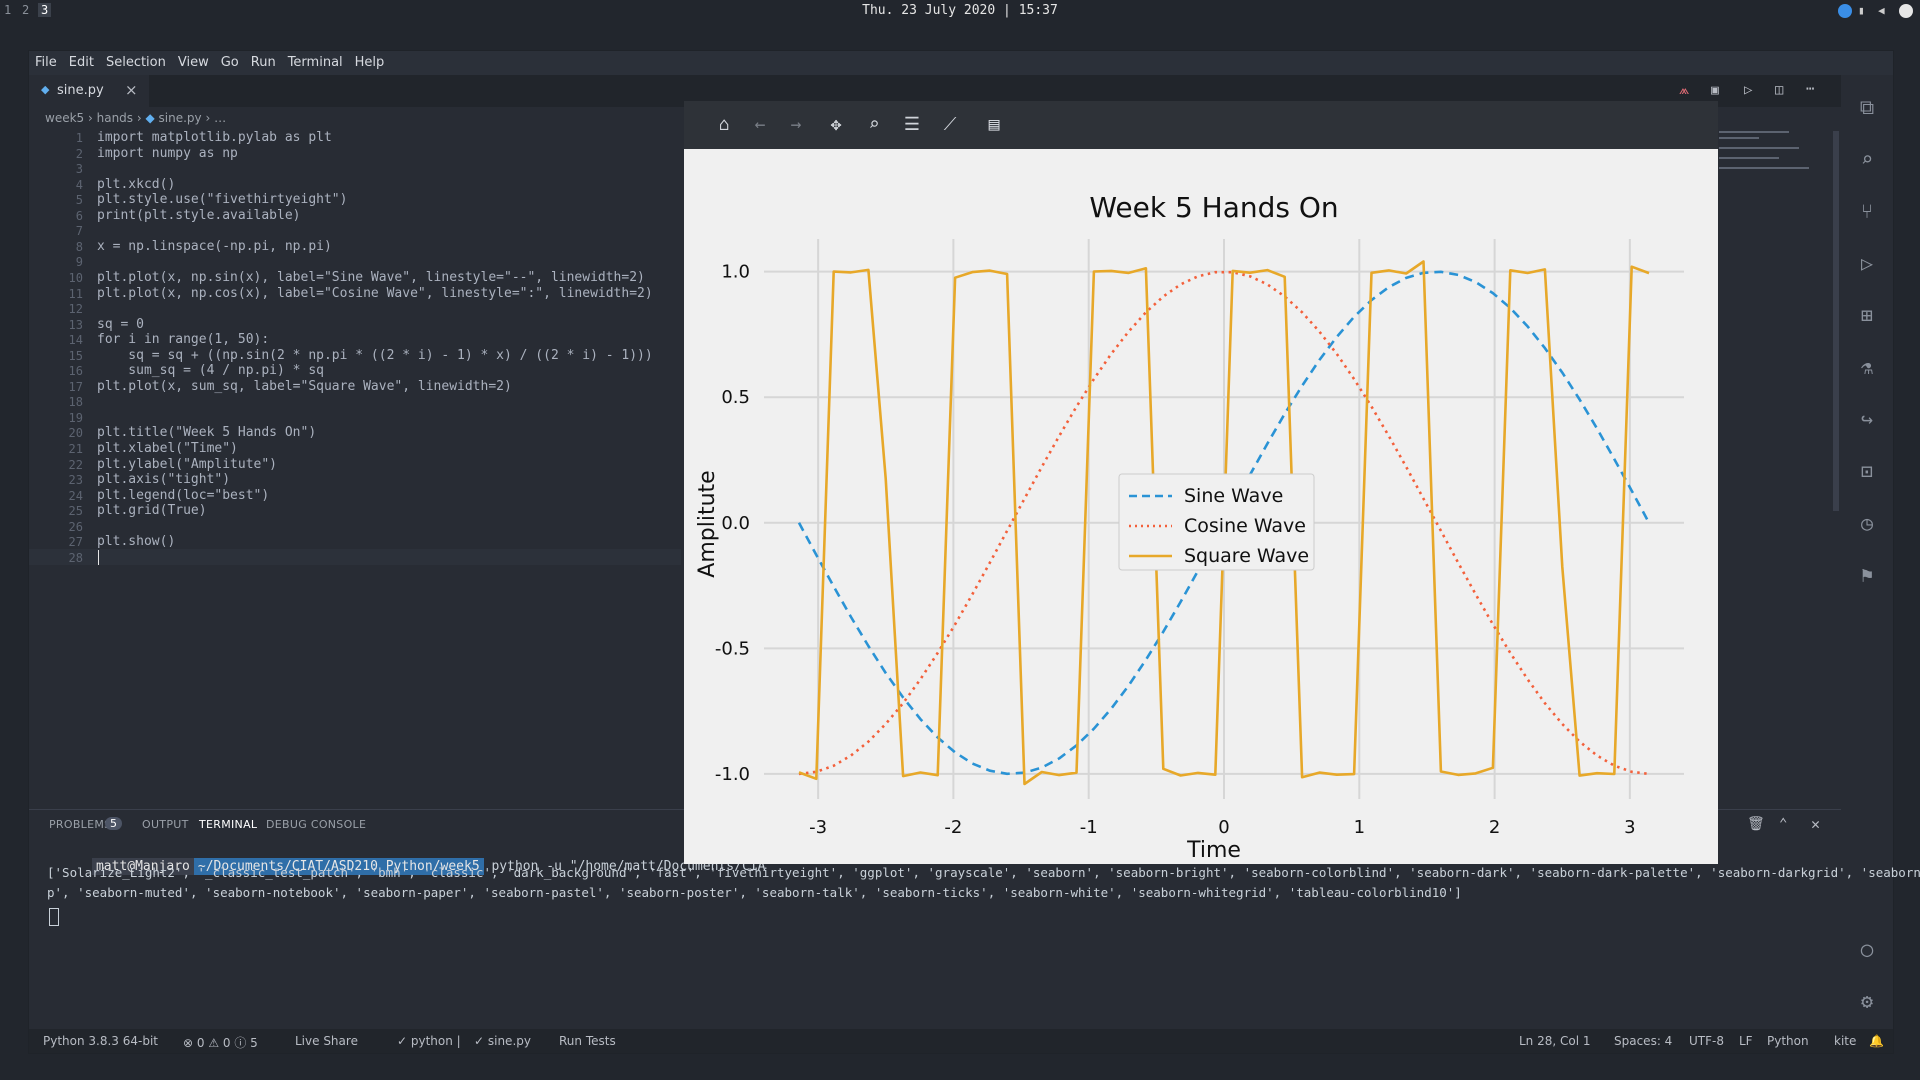 The image size is (1920, 1080). What do you see at coordinates (81, 60) in the screenshot?
I see `menu-edit: Edit` at bounding box center [81, 60].